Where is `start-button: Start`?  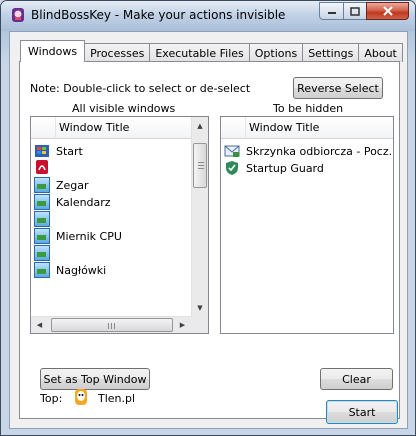
start-button: Start is located at coordinates (362, 412).